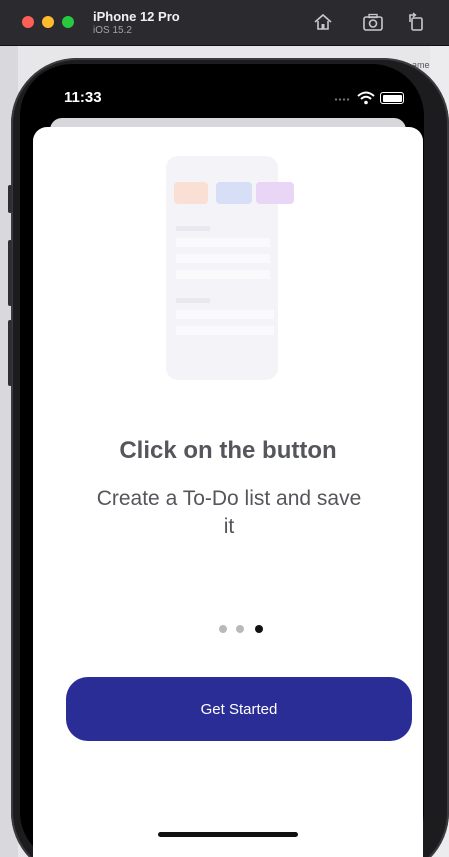 Image resolution: width=449 pixels, height=857 pixels. Describe the element at coordinates (323, 22) in the screenshot. I see `home-icon` at that location.